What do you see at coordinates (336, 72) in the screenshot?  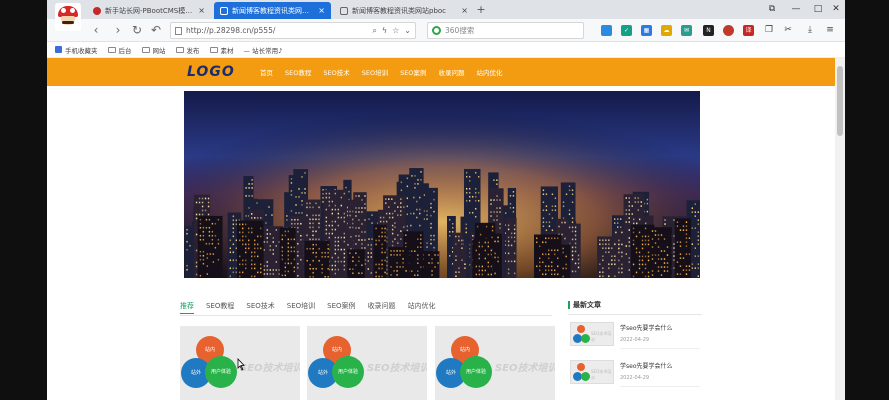 I see `nav-seo-tech: SEO技术` at bounding box center [336, 72].